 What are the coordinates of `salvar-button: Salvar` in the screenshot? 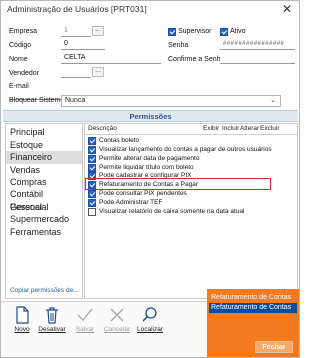 It's located at (85, 331).